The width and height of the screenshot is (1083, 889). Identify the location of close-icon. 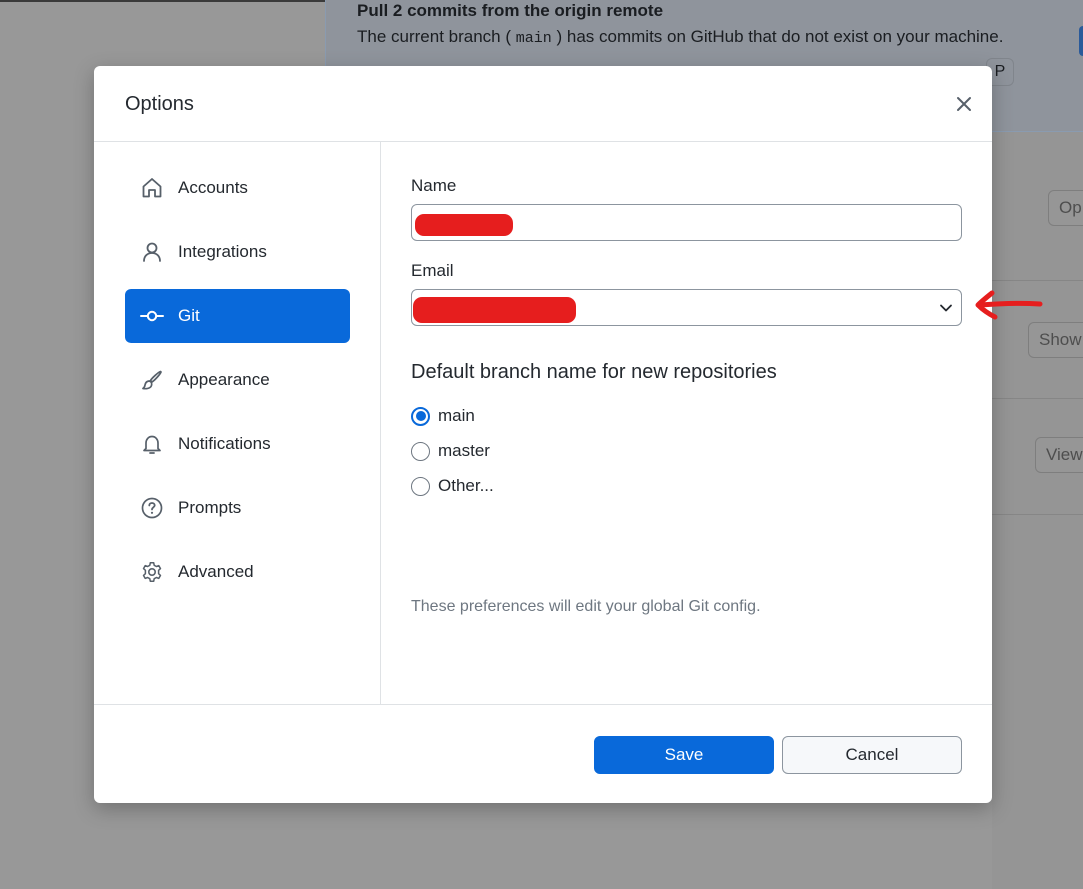
(964, 104).